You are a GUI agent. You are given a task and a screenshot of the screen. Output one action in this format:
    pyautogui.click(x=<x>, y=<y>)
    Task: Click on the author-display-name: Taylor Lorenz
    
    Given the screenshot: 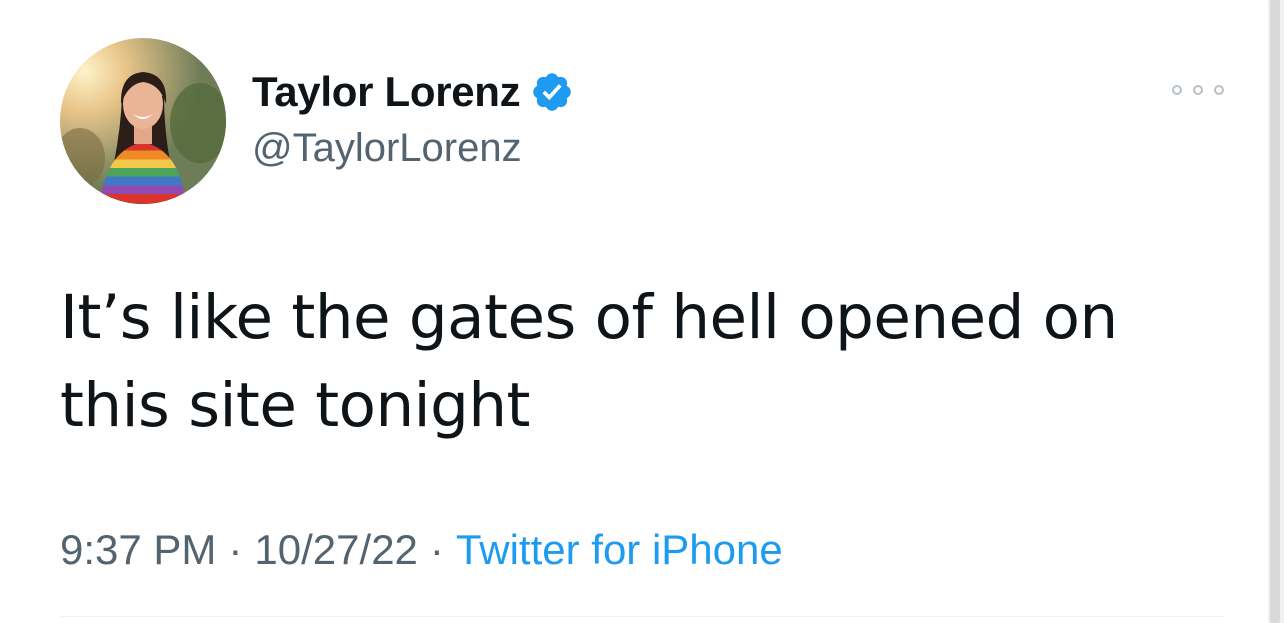 What is the action you would take?
    pyautogui.click(x=386, y=92)
    